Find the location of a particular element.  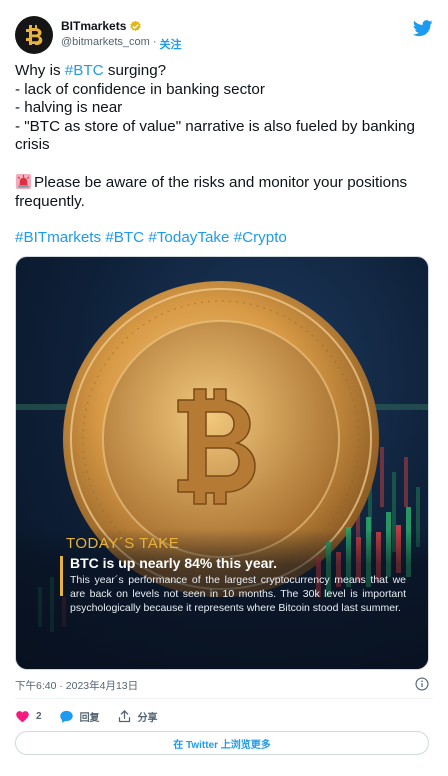

tweet-line: Why is #BTC surging? is located at coordinates (221, 71).